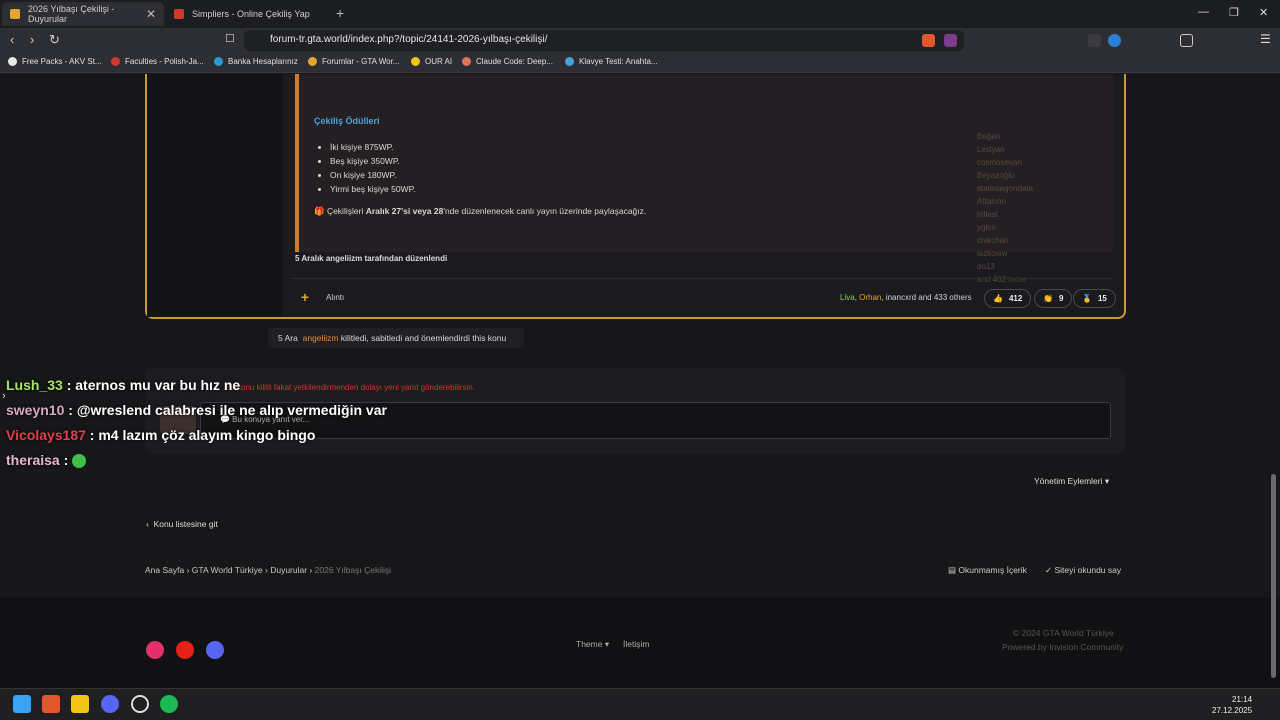  Describe the element at coordinates (906, 297) in the screenshot. I see `likers-text: Liva, Orhan, inancxrd and 433 others` at that location.